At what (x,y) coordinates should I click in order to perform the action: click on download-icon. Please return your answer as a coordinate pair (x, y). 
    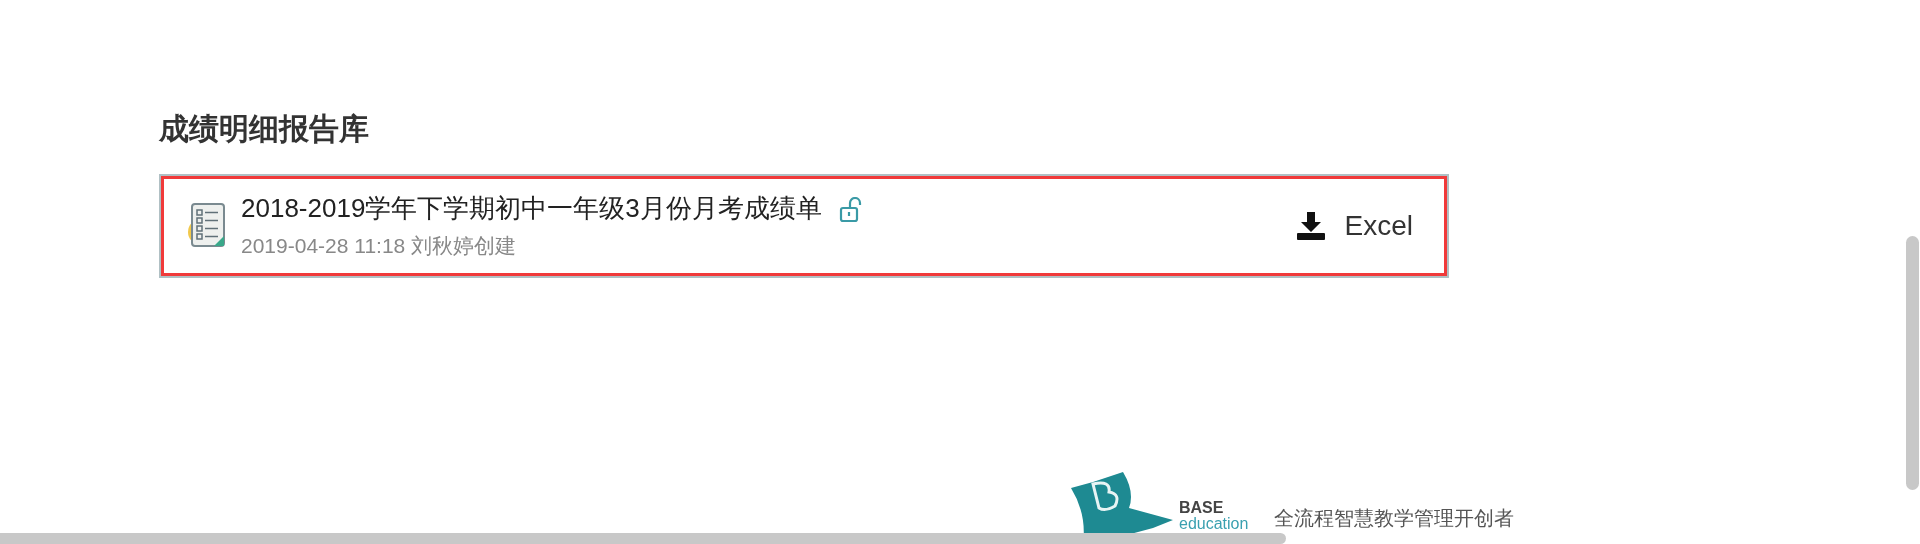
    Looking at the image, I should click on (1310, 226).